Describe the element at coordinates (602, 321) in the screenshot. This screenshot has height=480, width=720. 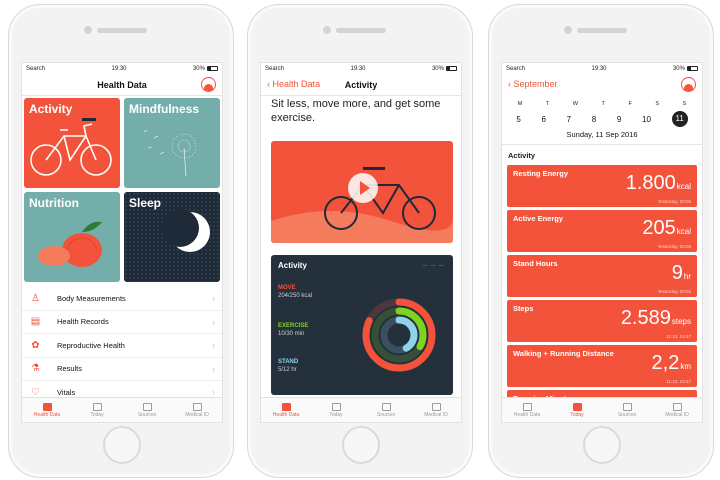
I see `card-steps: Steps 2.589steps 11:13, 23:47` at that location.